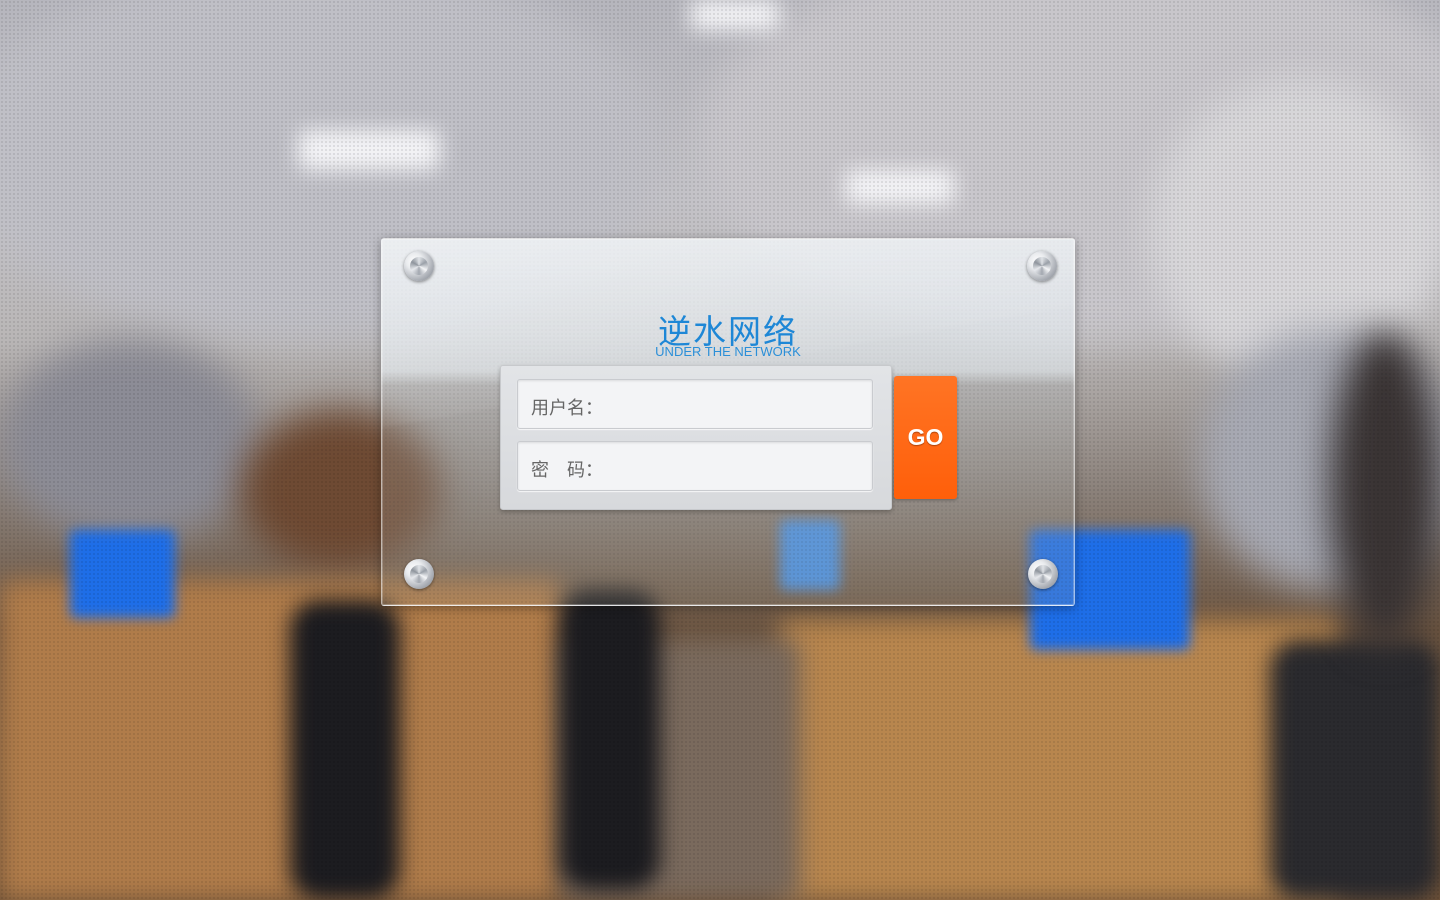 This screenshot has width=1440, height=900. I want to click on password-input, so click(737, 467).